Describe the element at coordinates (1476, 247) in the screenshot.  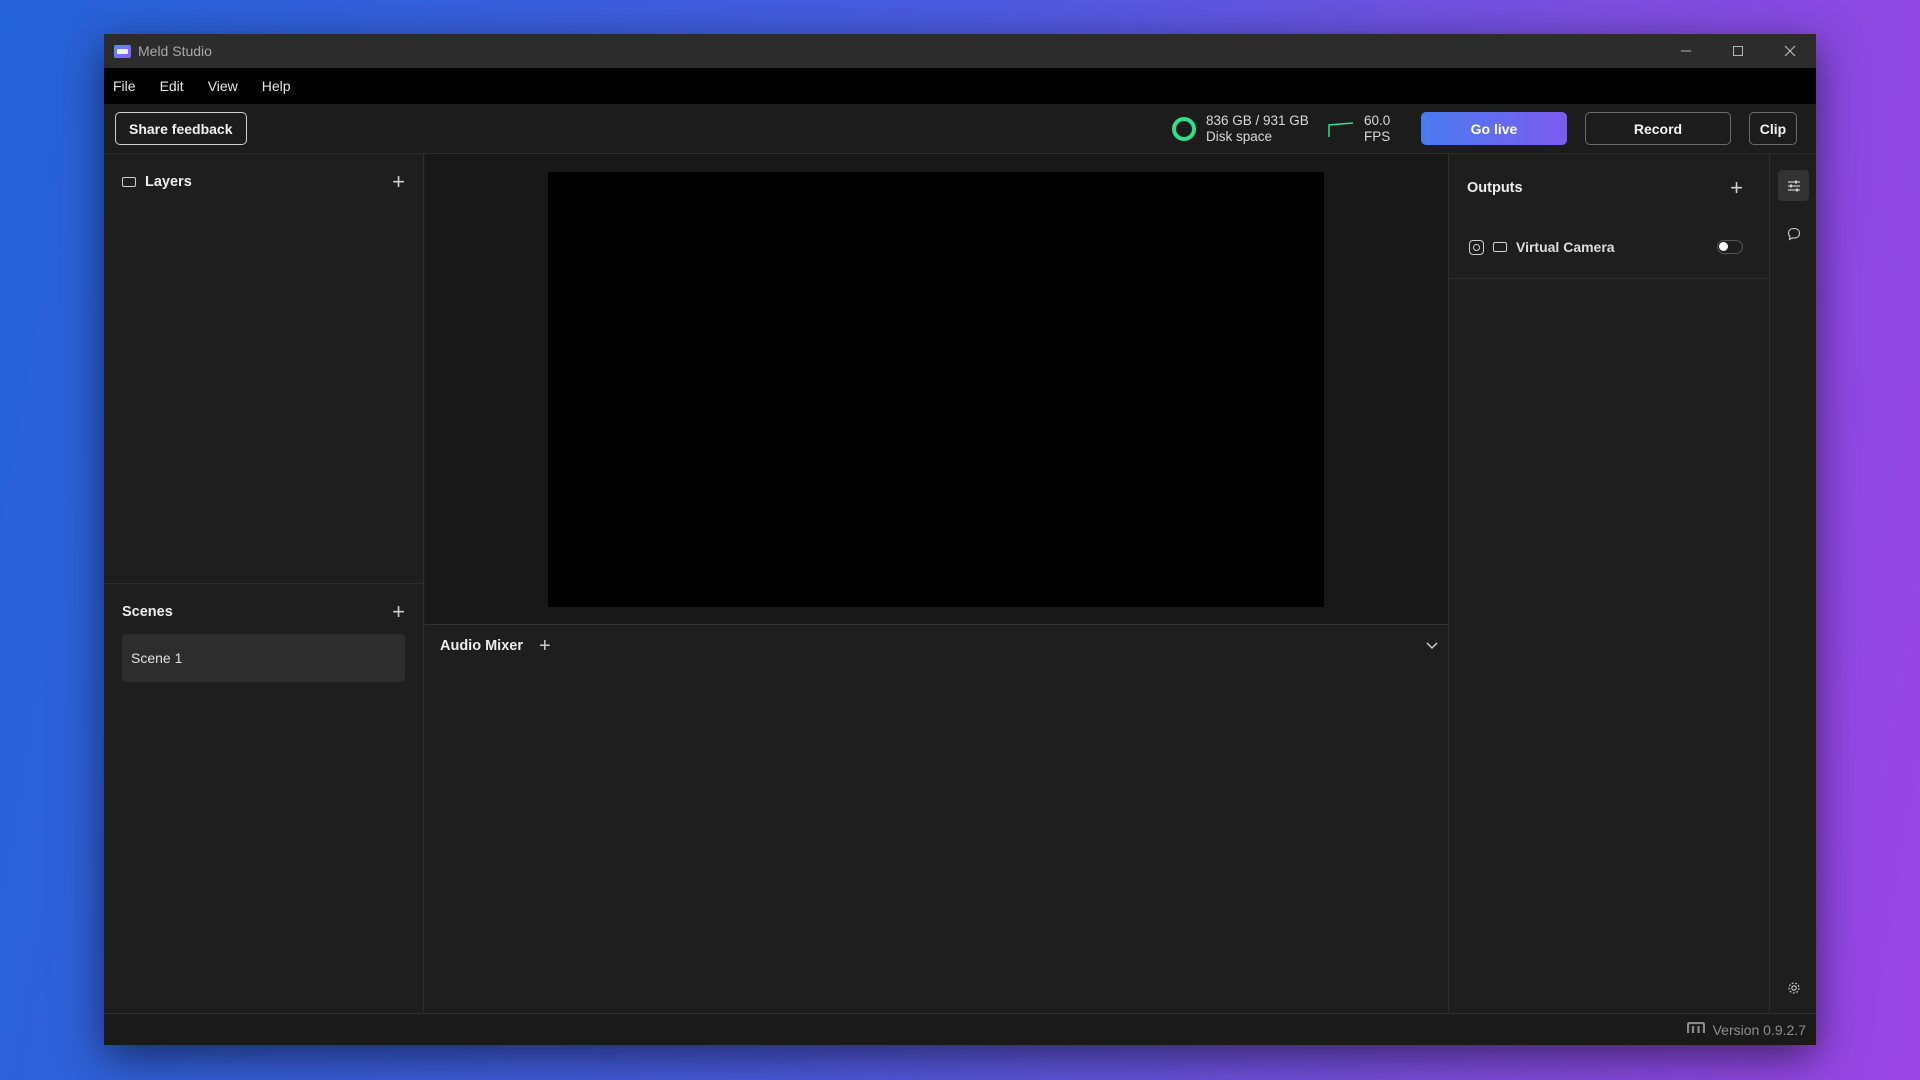
I see `camera-icon` at that location.